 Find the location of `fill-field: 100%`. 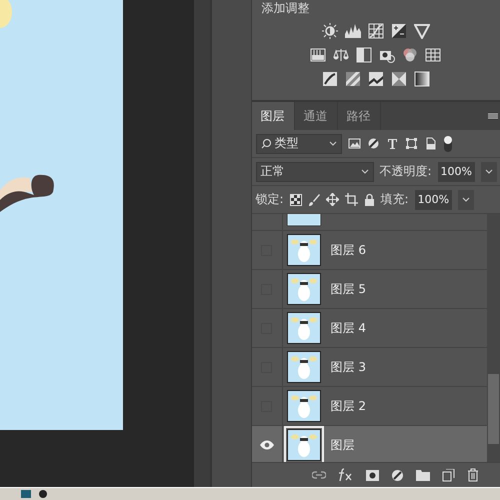

fill-field: 100% is located at coordinates (433, 200).